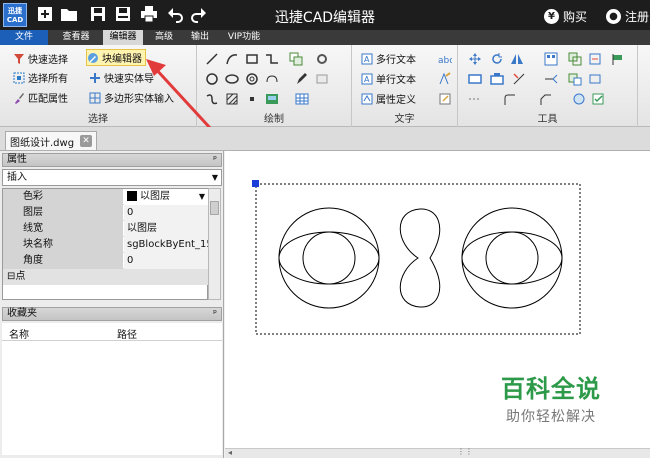 The image size is (650, 458). I want to click on select-all-button: 选择所有, so click(40, 77).